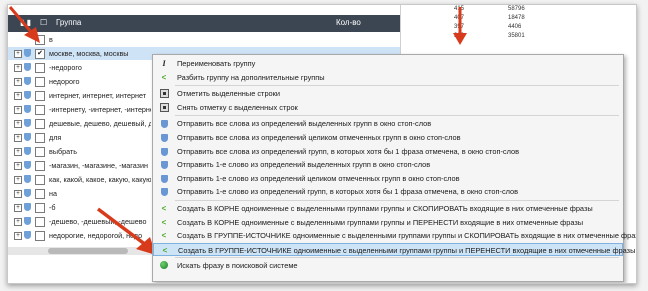  I want to click on row-label: москве, москва, москвы, so click(89, 53).